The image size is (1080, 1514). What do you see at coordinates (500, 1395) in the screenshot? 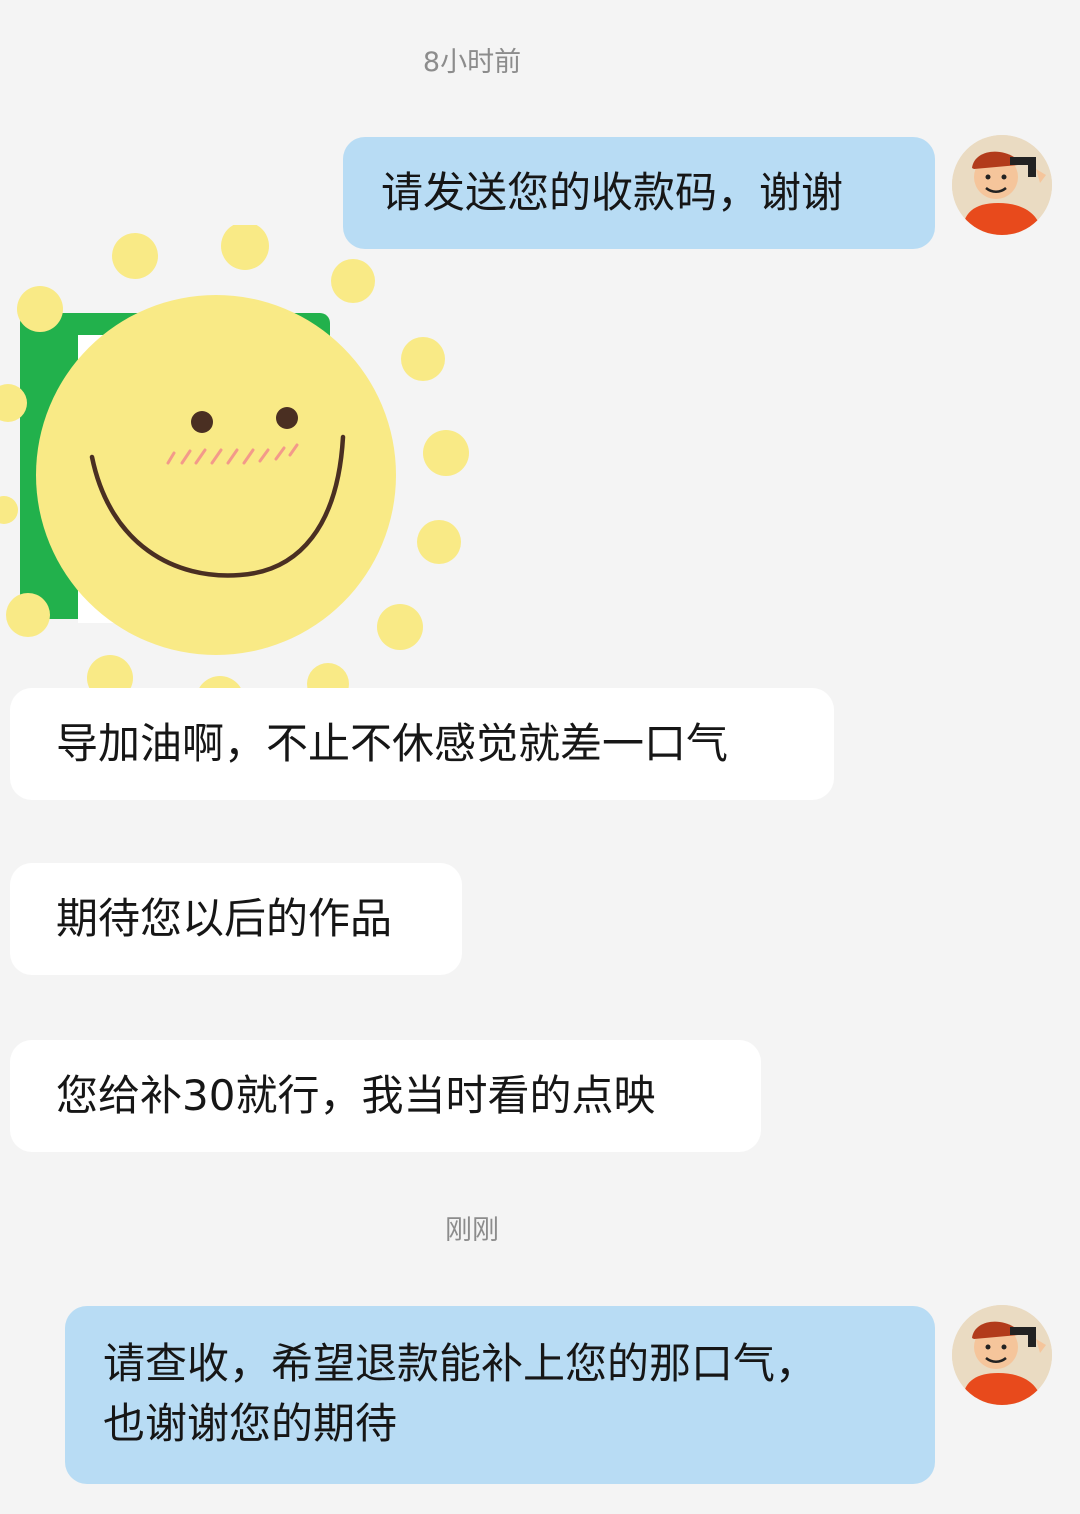
I see `message-bubble-self: 请查收，希望退款能补上您的那口气， 也谢谢您的期待` at bounding box center [500, 1395].